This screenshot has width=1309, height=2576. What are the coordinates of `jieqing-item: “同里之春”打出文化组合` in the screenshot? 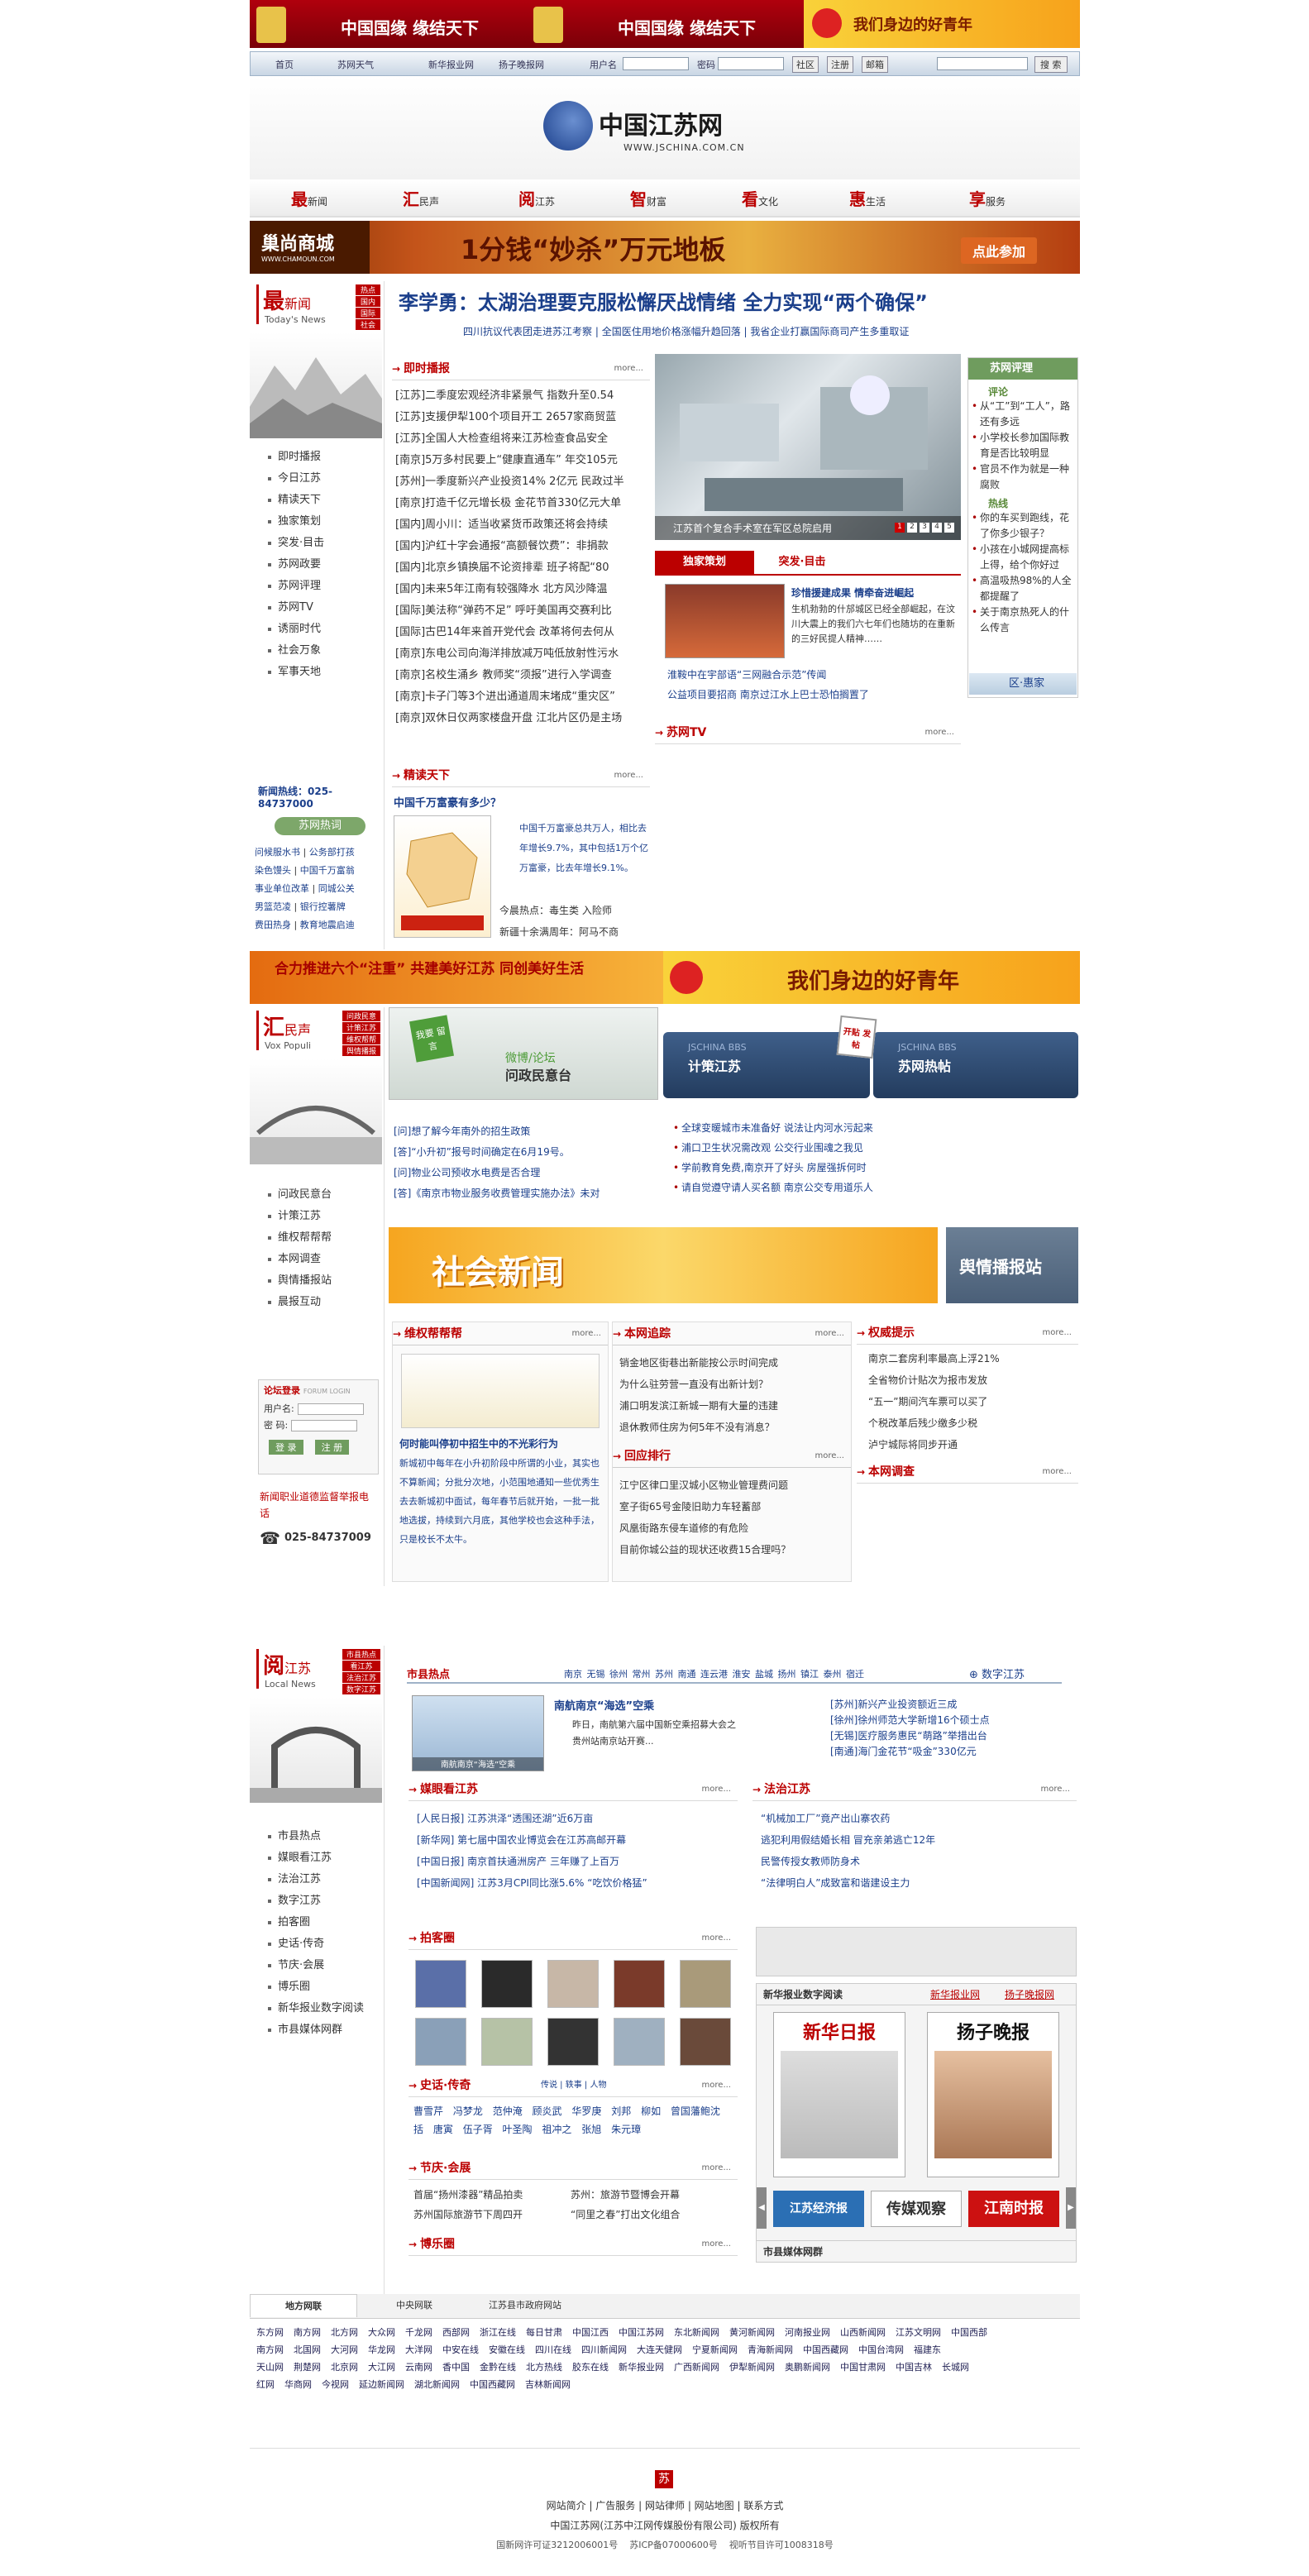 It's located at (649, 2215).